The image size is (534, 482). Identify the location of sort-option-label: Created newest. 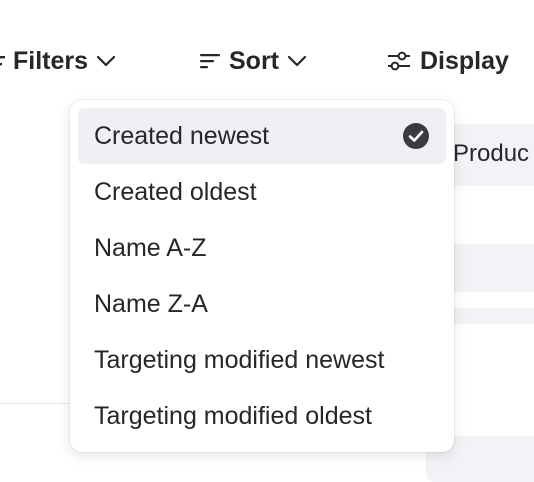
(182, 135).